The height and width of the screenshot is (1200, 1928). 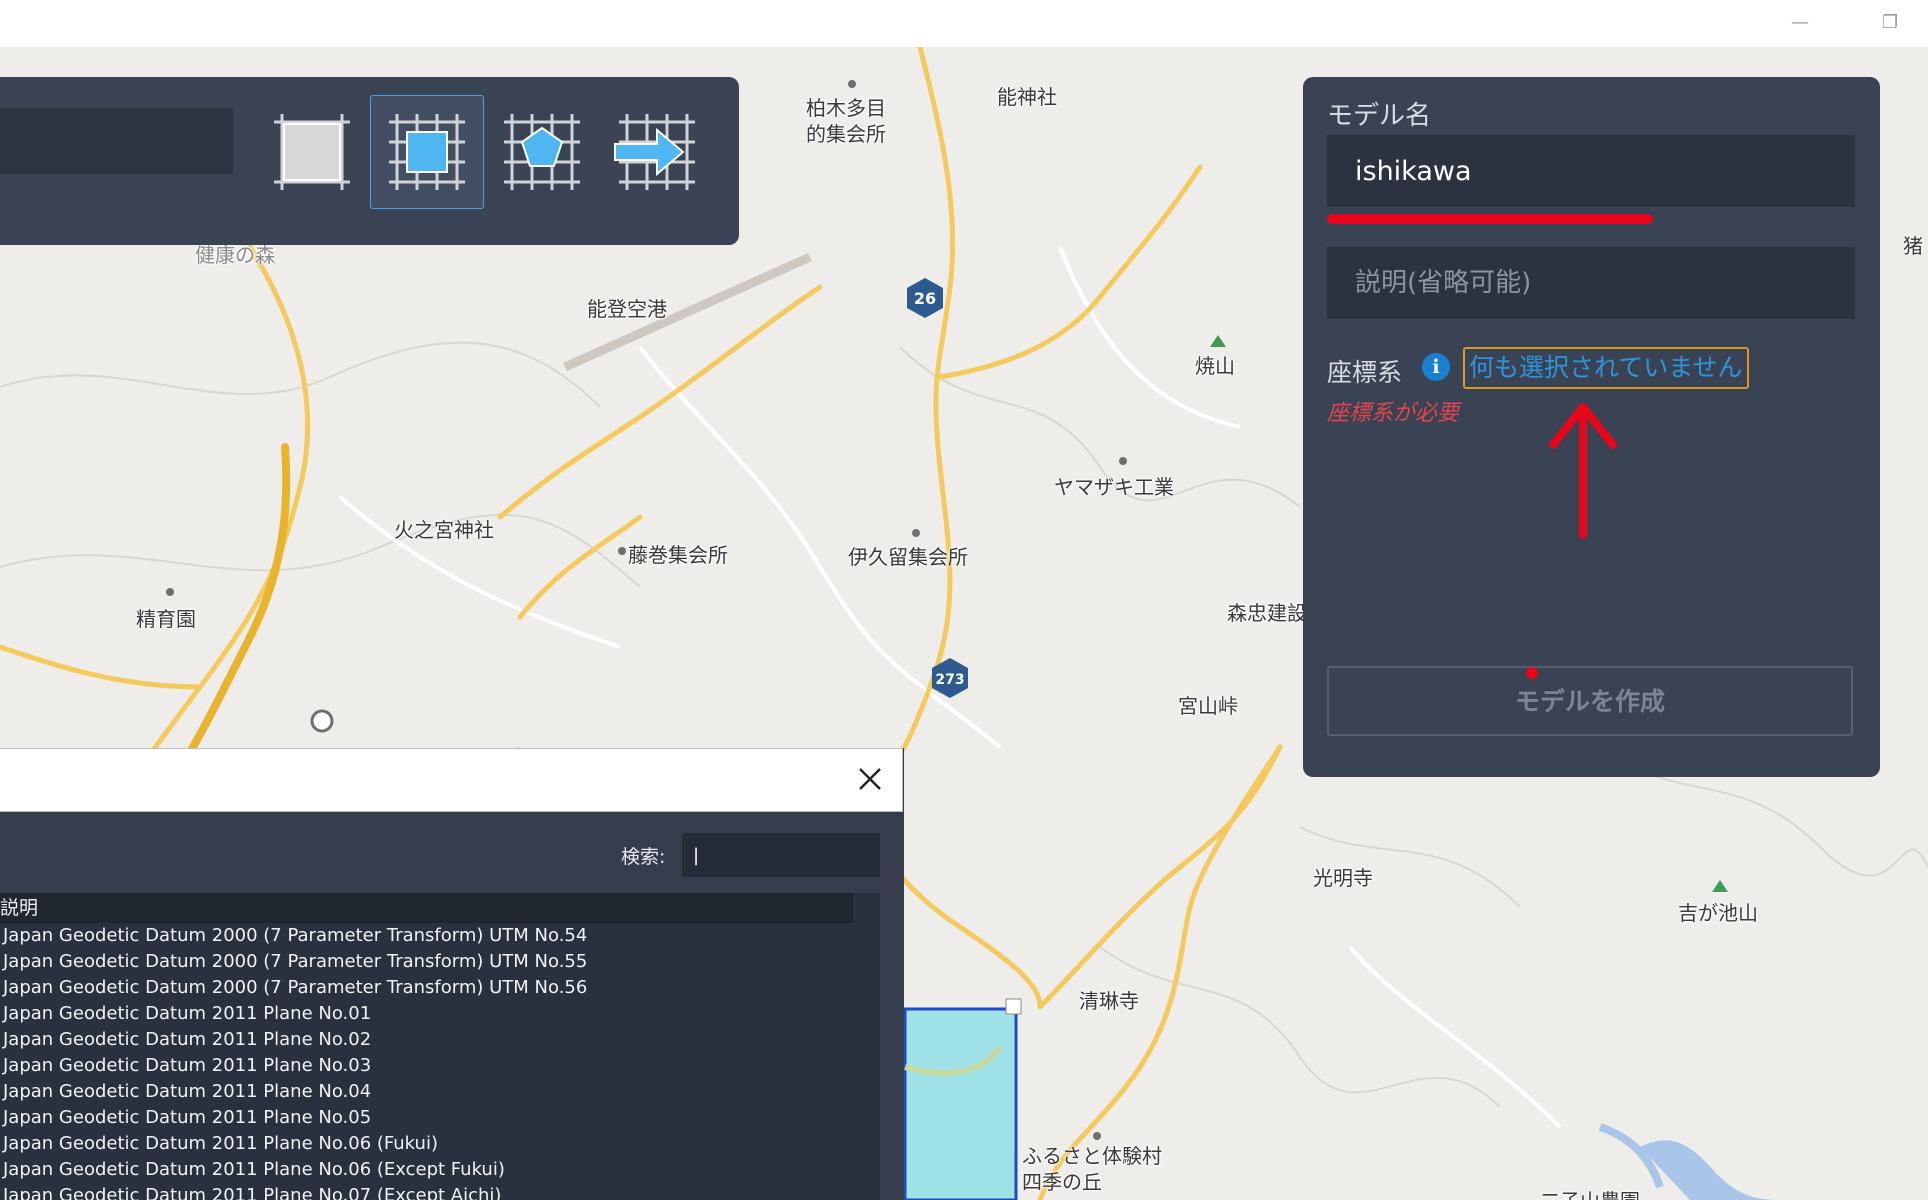 What do you see at coordinates (1490, 219) in the screenshot?
I see `annotation-underline` at bounding box center [1490, 219].